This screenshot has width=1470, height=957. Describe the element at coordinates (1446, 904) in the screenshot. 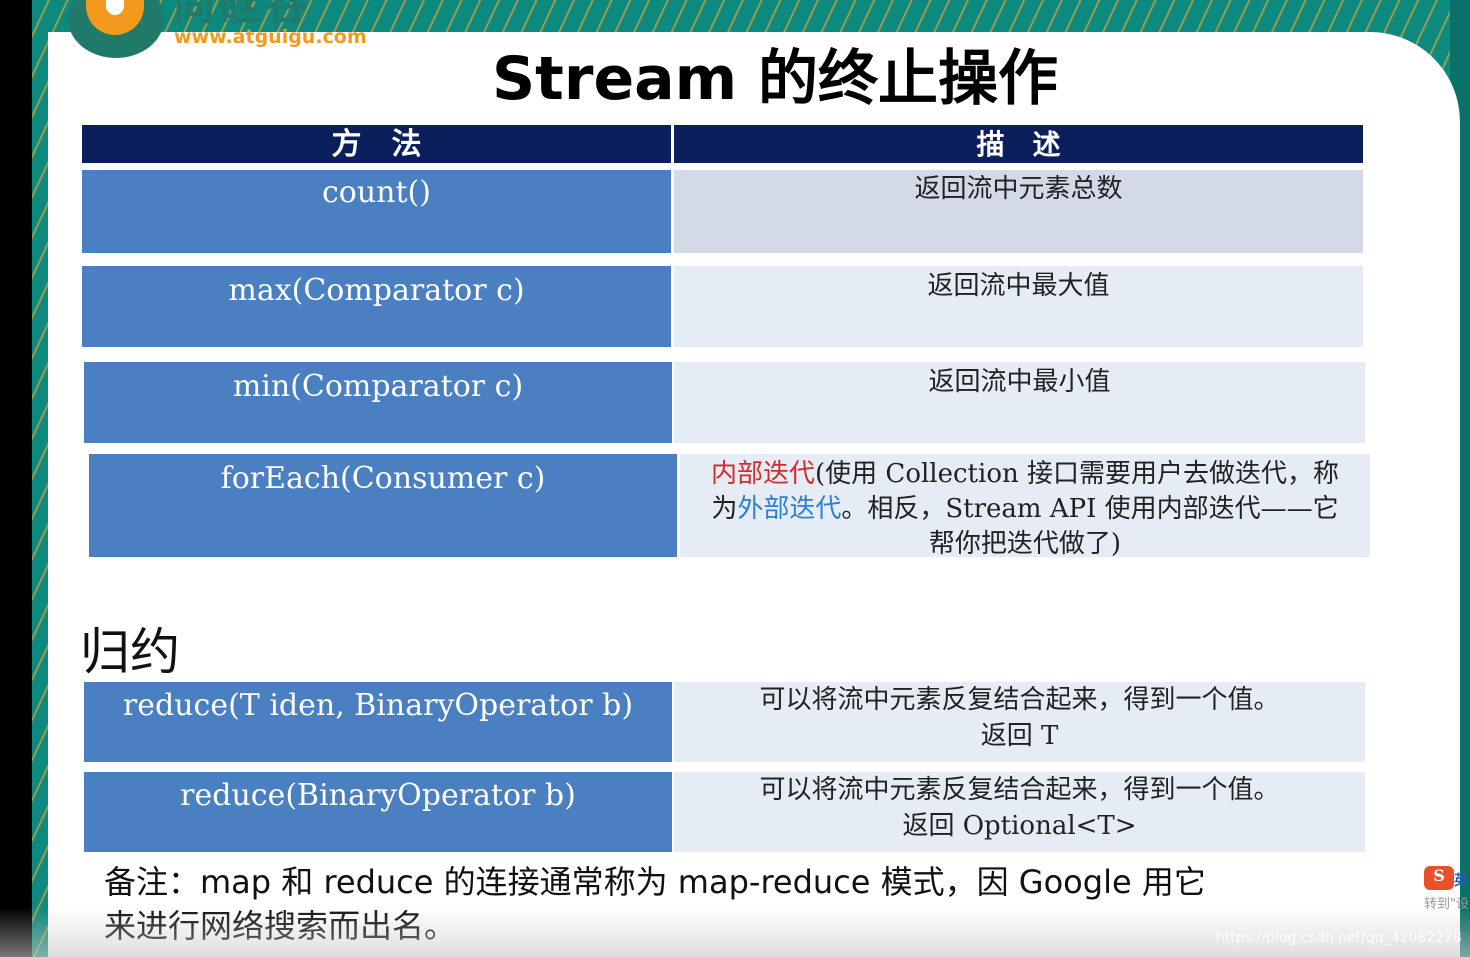

I see `ime-tip: 转到"设` at that location.